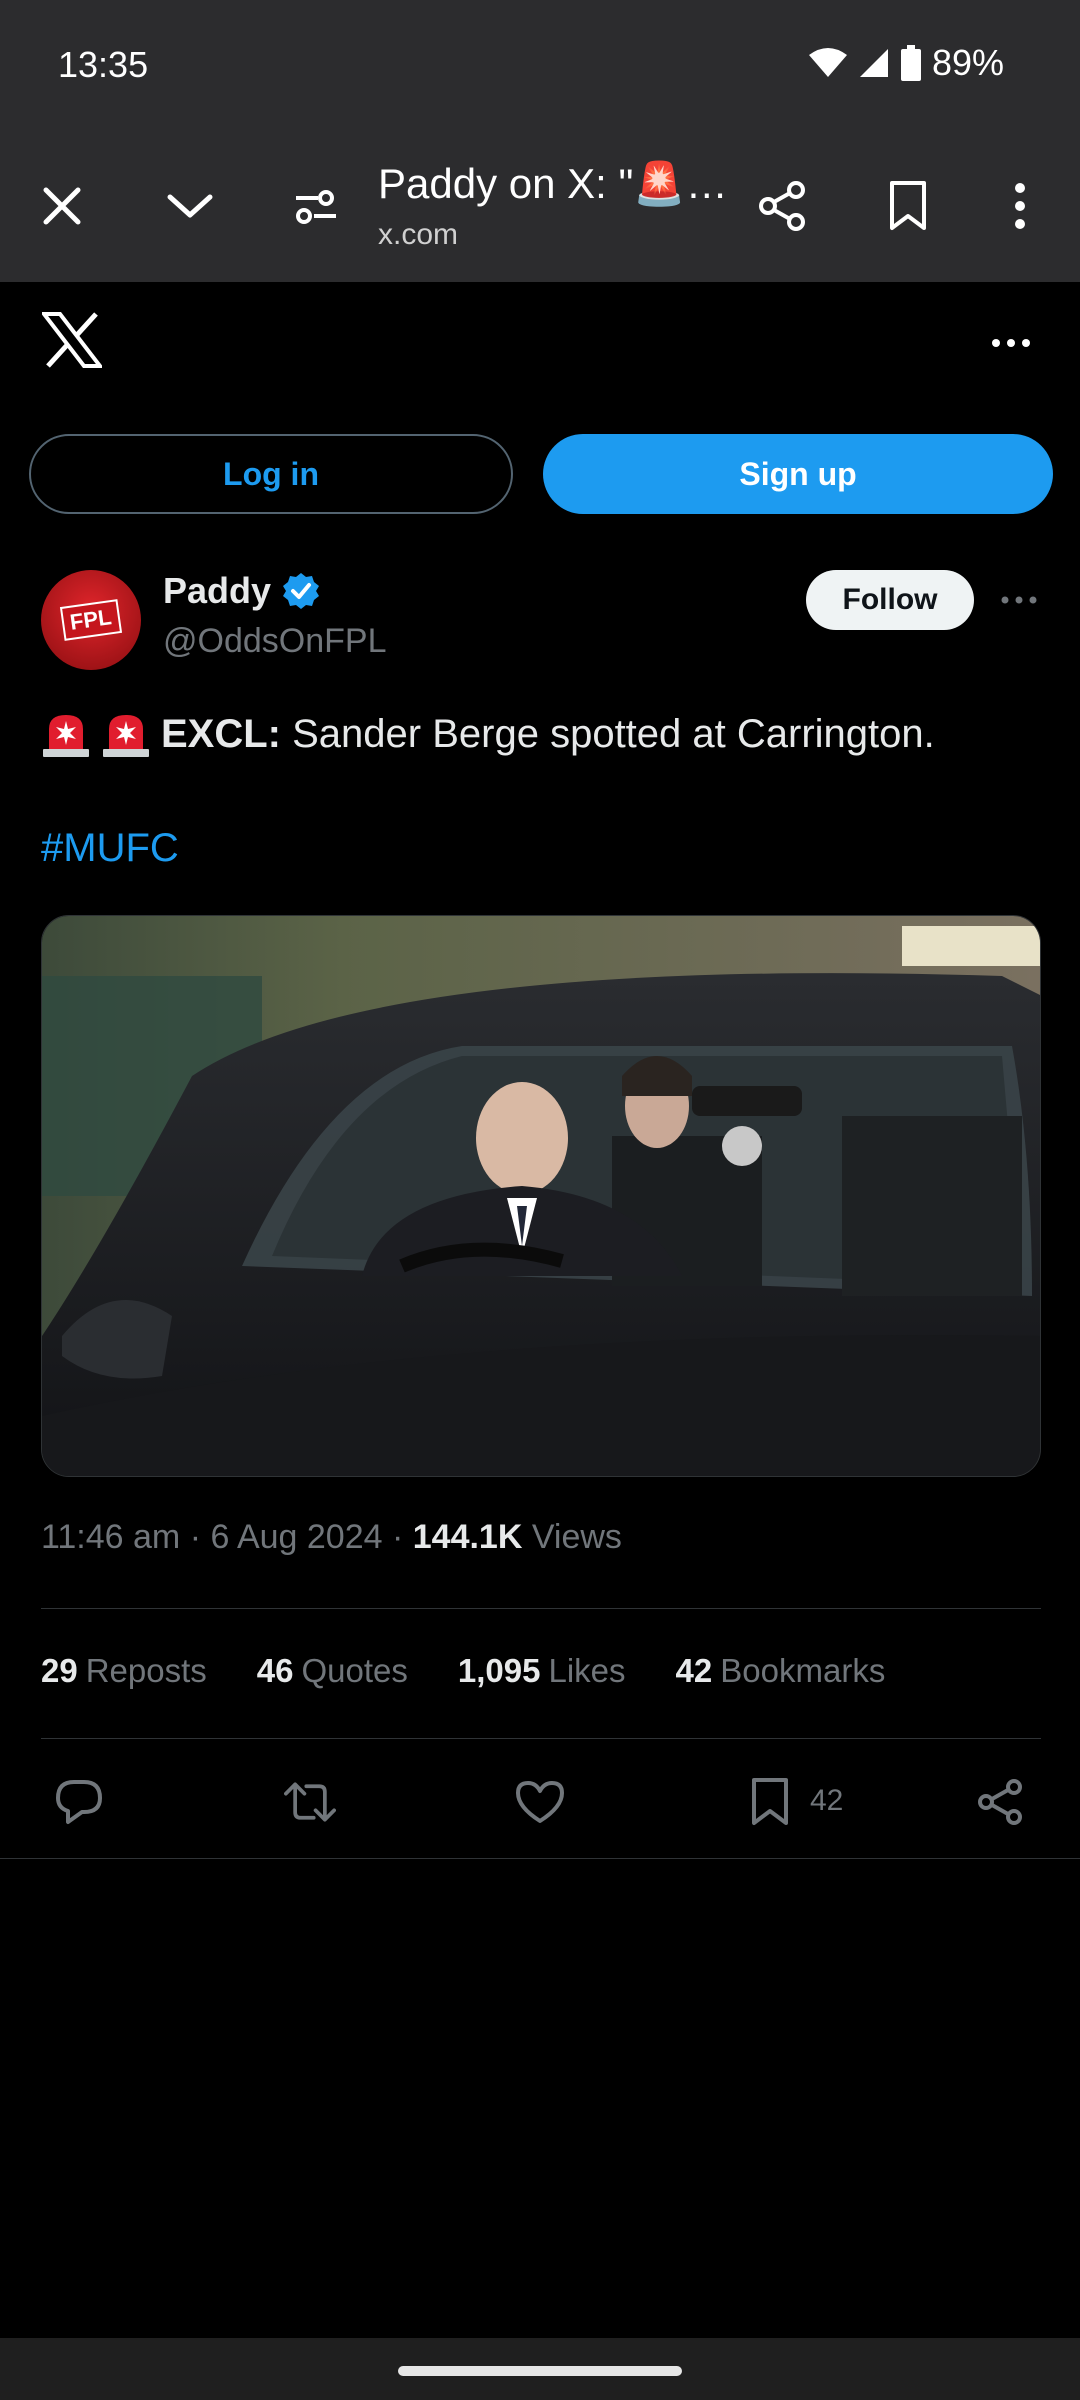  What do you see at coordinates (542, 1671) in the screenshot?
I see `stat-likes: 1,095 Likes` at bounding box center [542, 1671].